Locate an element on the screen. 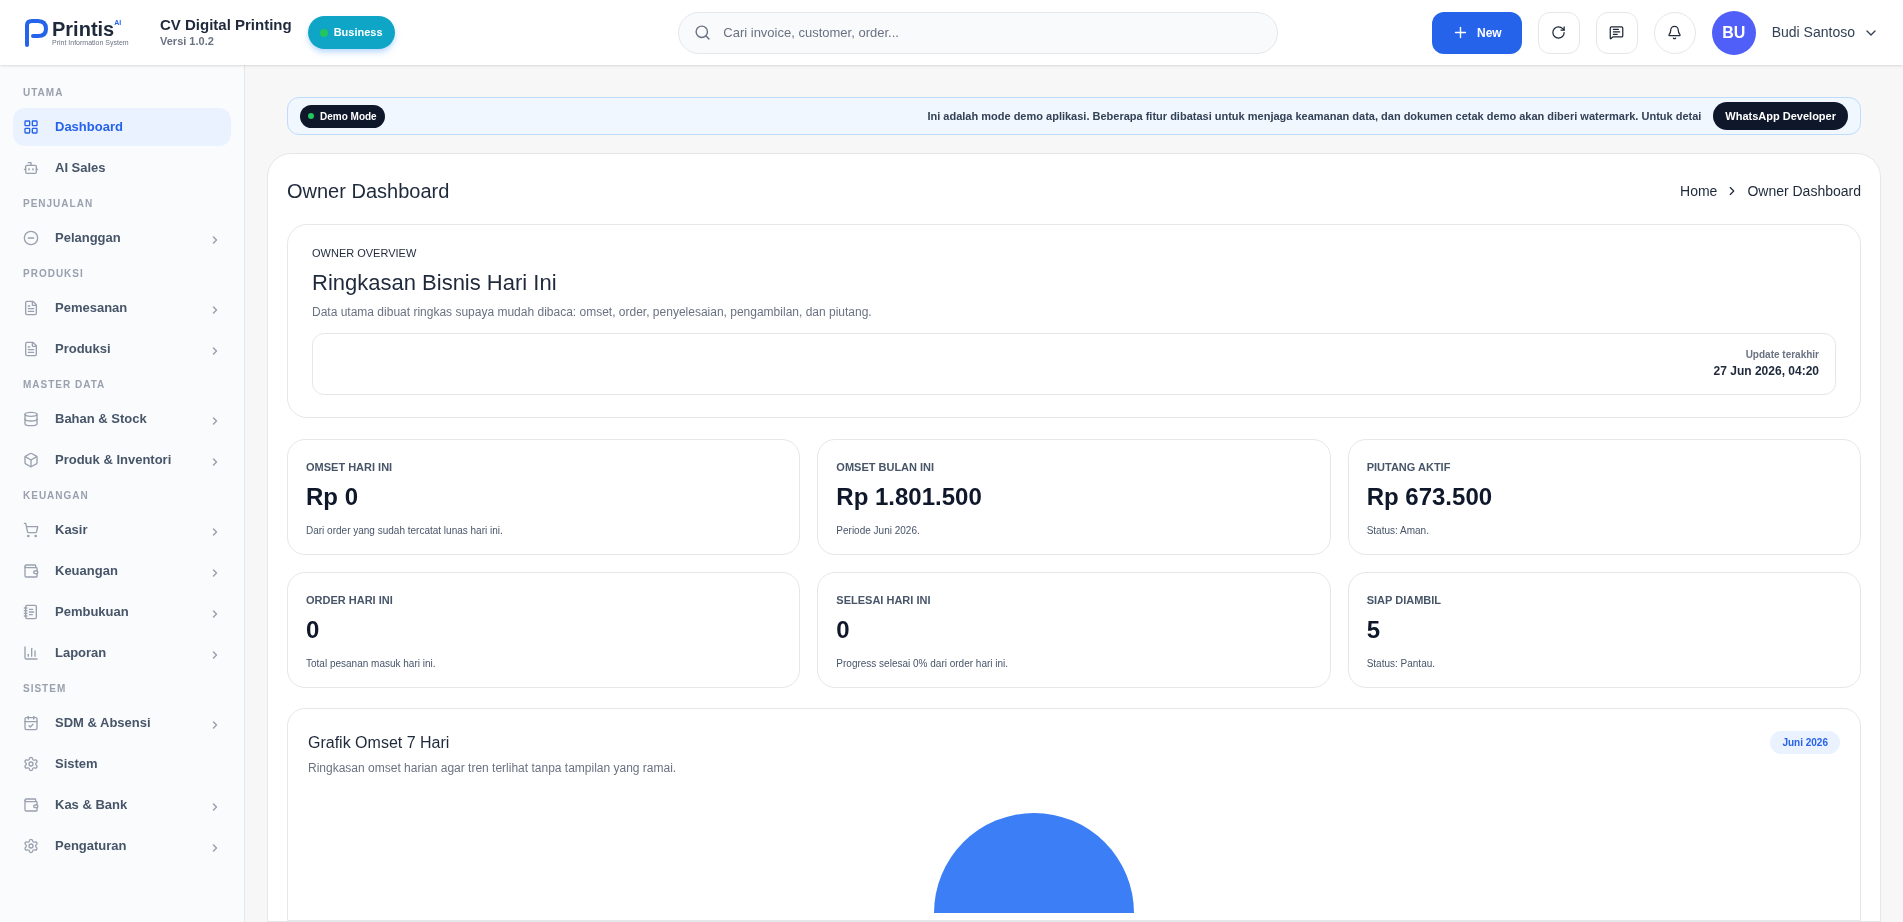 This screenshot has width=1903, height=922. section-heading: SISTEM is located at coordinates (45, 689).